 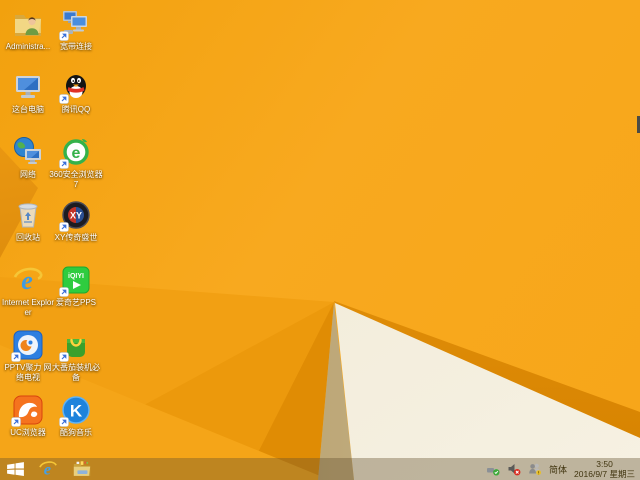 I want to click on desktop-icon-big-tomato: 大番茄装机必备, so click(x=76, y=356).